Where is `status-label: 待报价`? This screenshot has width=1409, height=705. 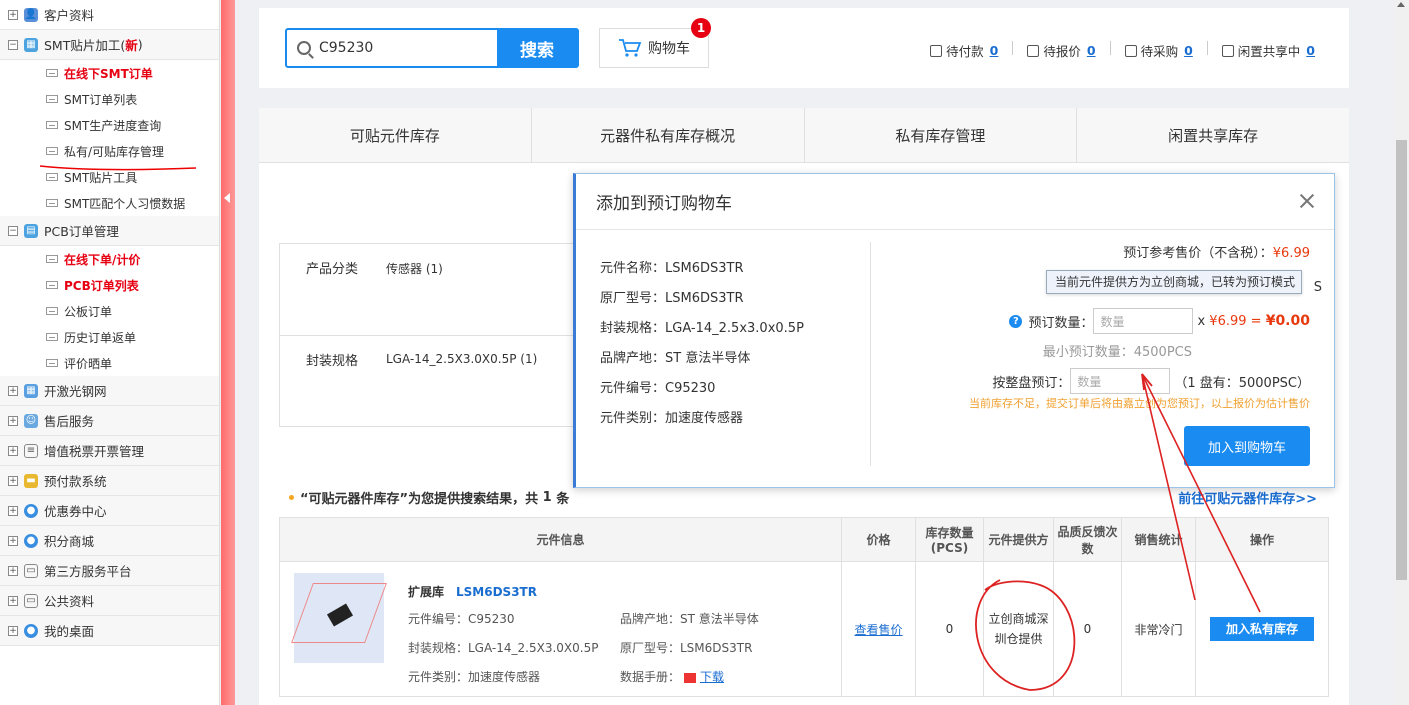 status-label: 待报价 is located at coordinates (1062, 51).